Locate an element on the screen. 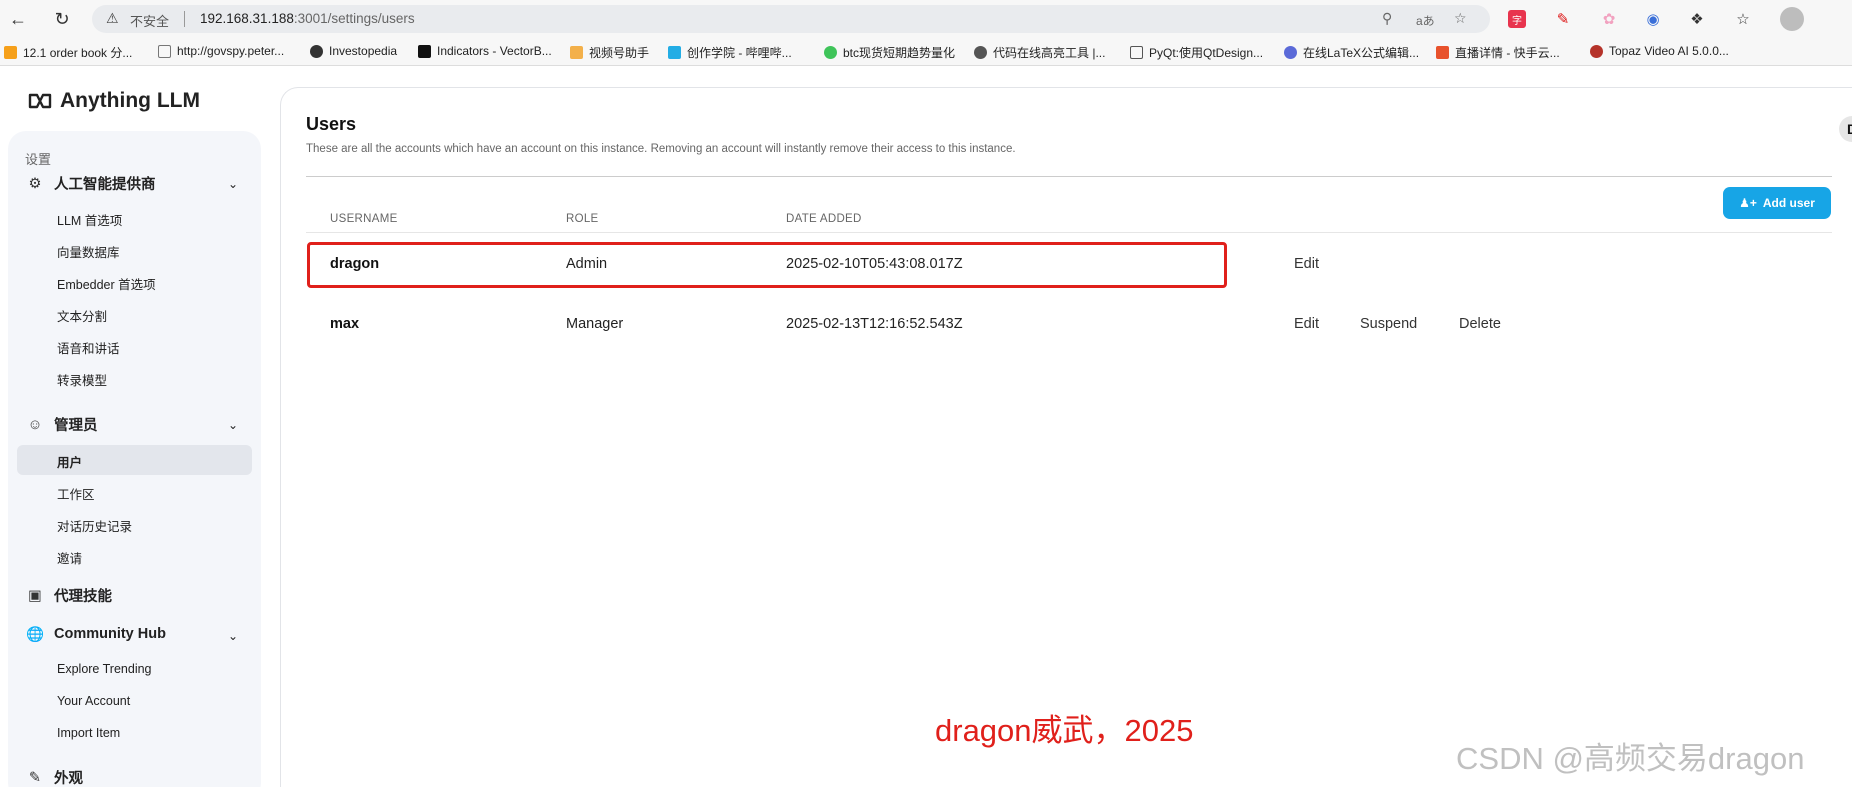 This screenshot has width=1852, height=787. sidebar-item-your-account: Your Account is located at coordinates (93, 701).